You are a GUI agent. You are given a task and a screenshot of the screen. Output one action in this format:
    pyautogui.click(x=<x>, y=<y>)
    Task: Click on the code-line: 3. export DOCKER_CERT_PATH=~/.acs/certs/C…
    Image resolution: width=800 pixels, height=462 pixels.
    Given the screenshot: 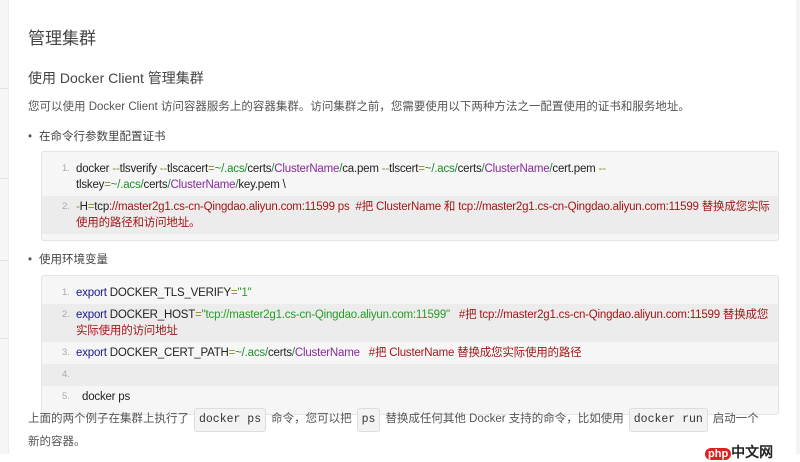 What is the action you would take?
    pyautogui.click(x=410, y=353)
    